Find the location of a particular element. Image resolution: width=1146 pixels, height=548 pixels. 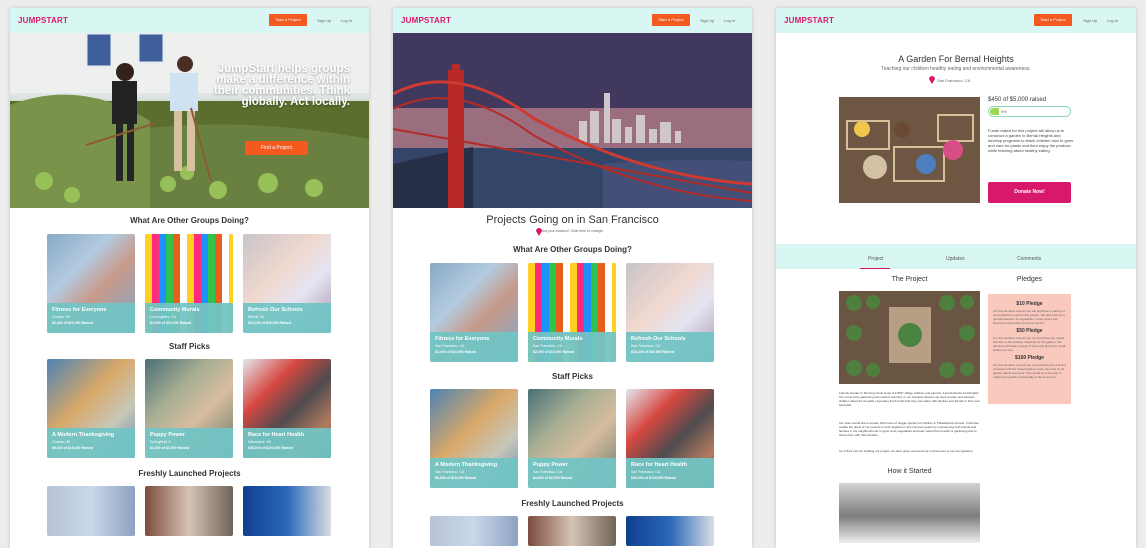

find-project-button: Find a Project is located at coordinates (276, 148).